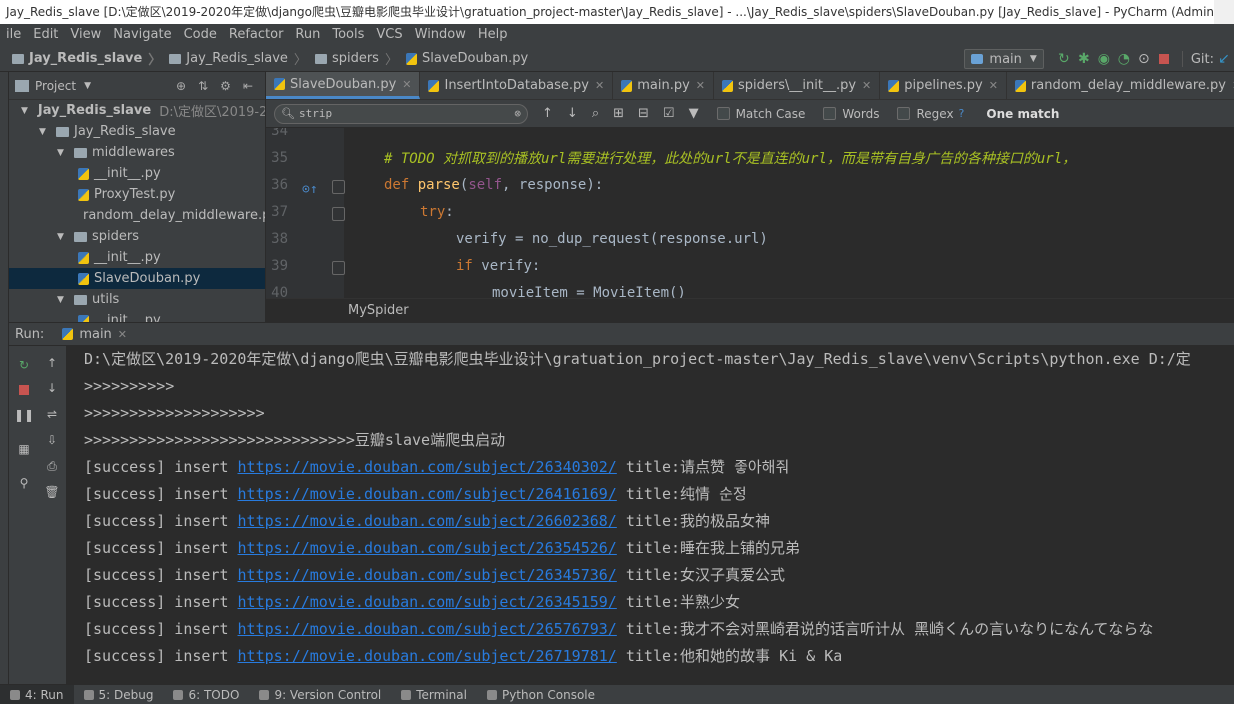  What do you see at coordinates (24, 415) in the screenshot?
I see `pause-icon: ❚❚` at bounding box center [24, 415].